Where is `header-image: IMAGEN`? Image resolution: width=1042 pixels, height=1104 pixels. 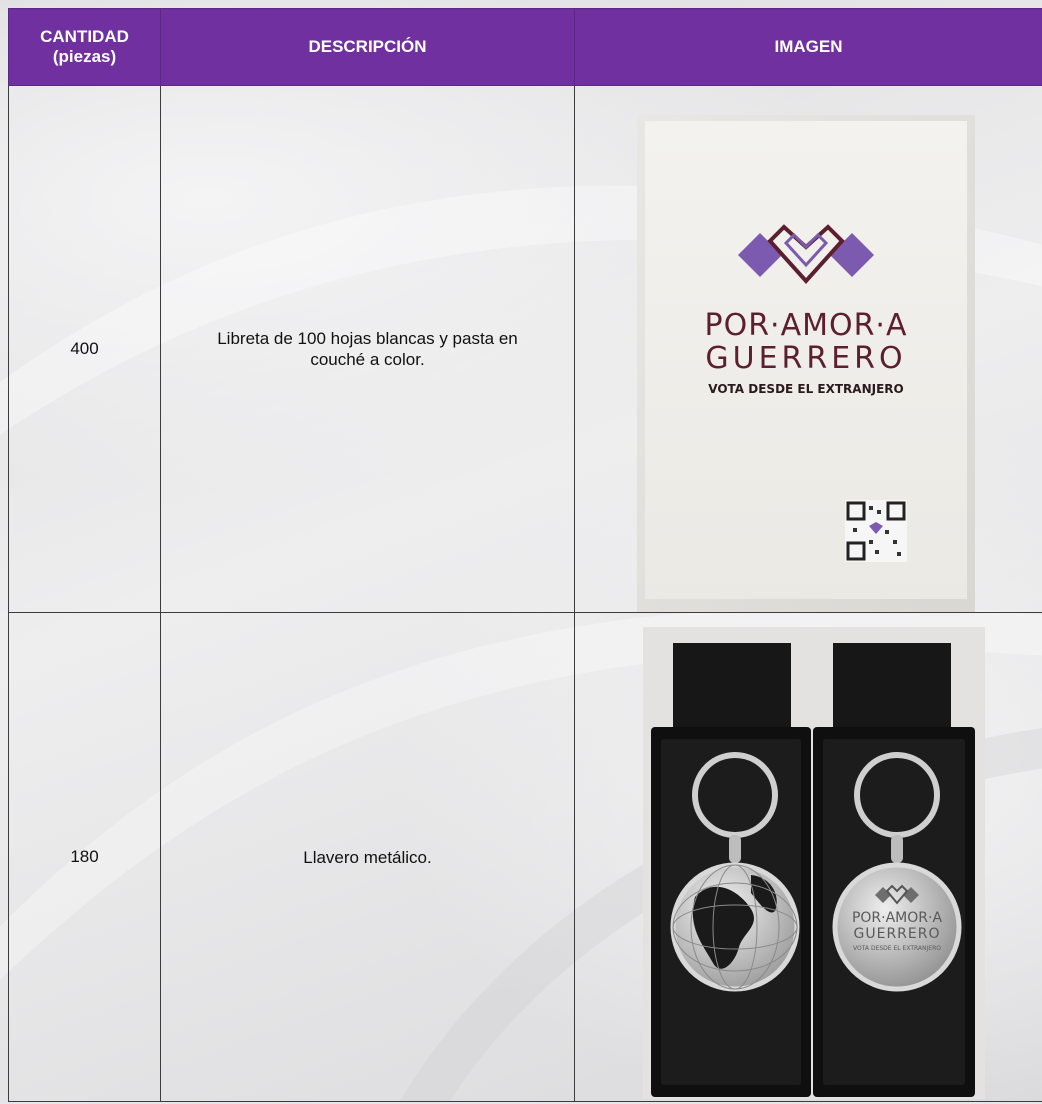
header-image: IMAGEN is located at coordinates (808, 47).